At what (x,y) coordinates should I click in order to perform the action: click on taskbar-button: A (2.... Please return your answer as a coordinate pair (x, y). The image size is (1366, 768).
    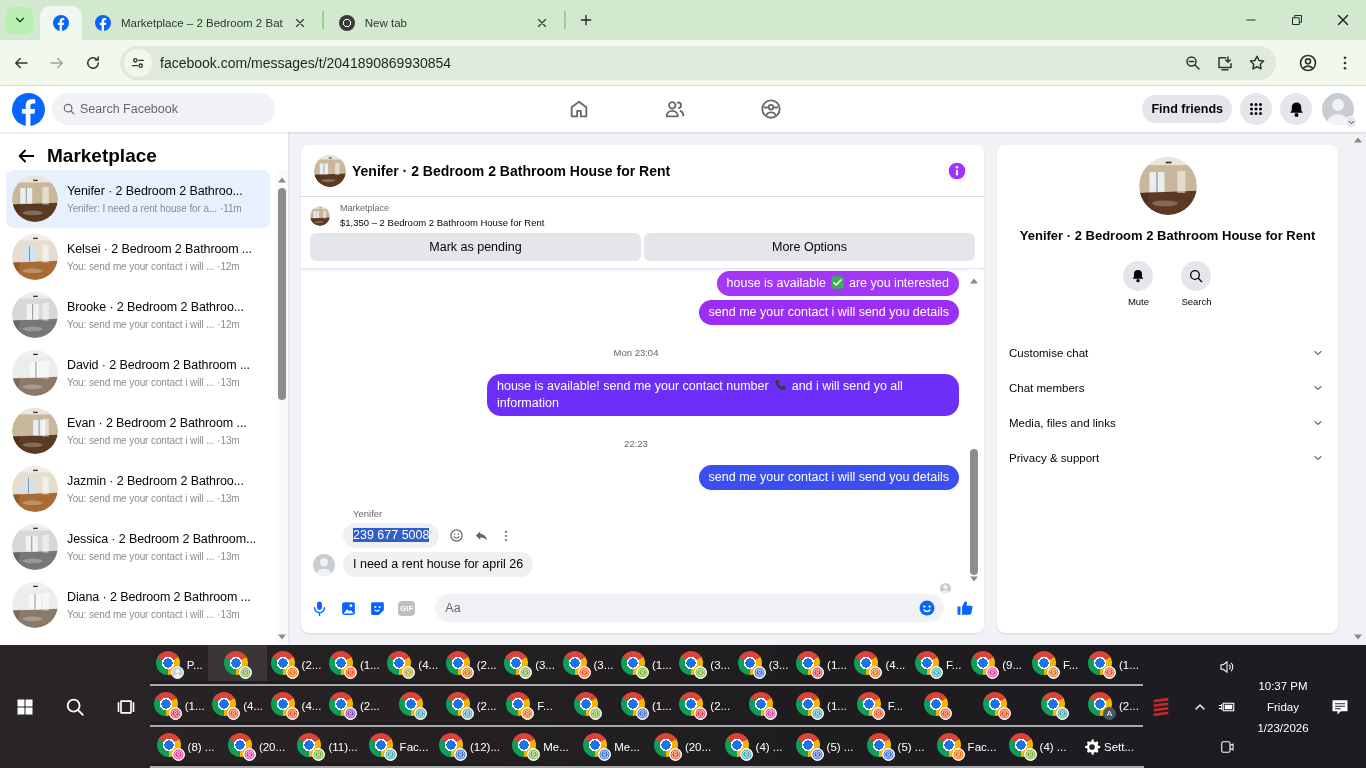
    Looking at the image, I should click on (1113, 706).